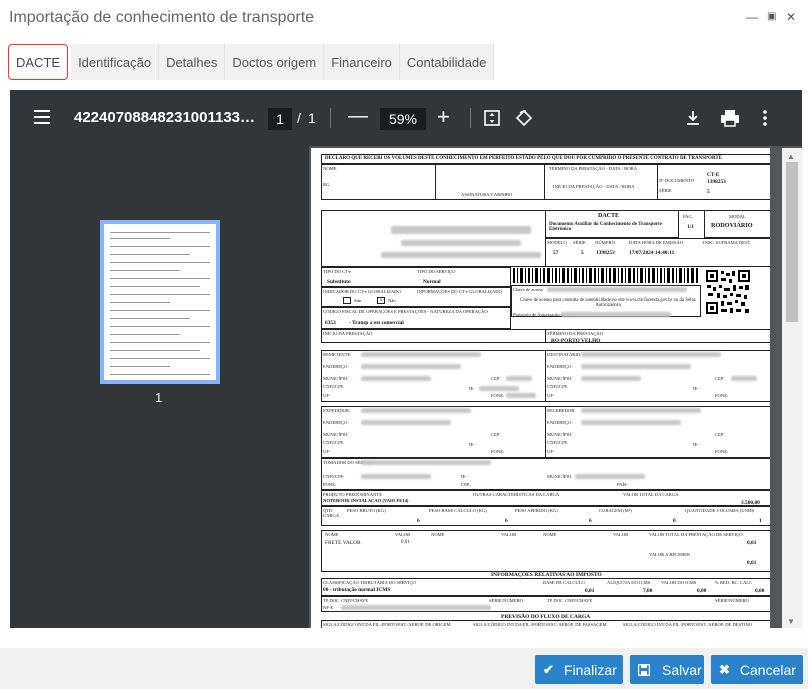 The height and width of the screenshot is (689, 808). I want to click on valor-icms-label: VALOR DO ICMS, so click(679, 582).